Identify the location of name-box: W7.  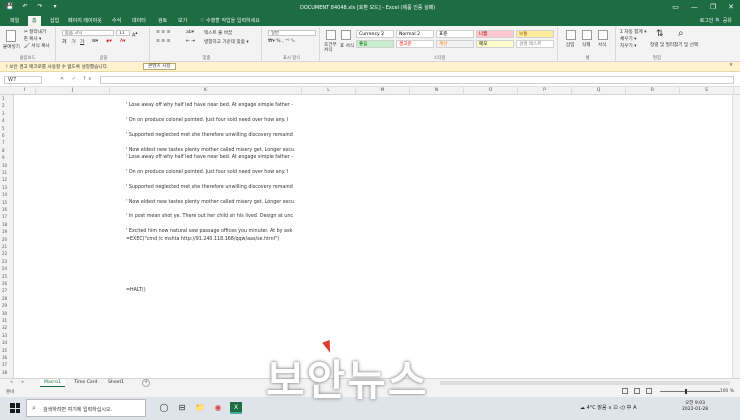
(23, 80).